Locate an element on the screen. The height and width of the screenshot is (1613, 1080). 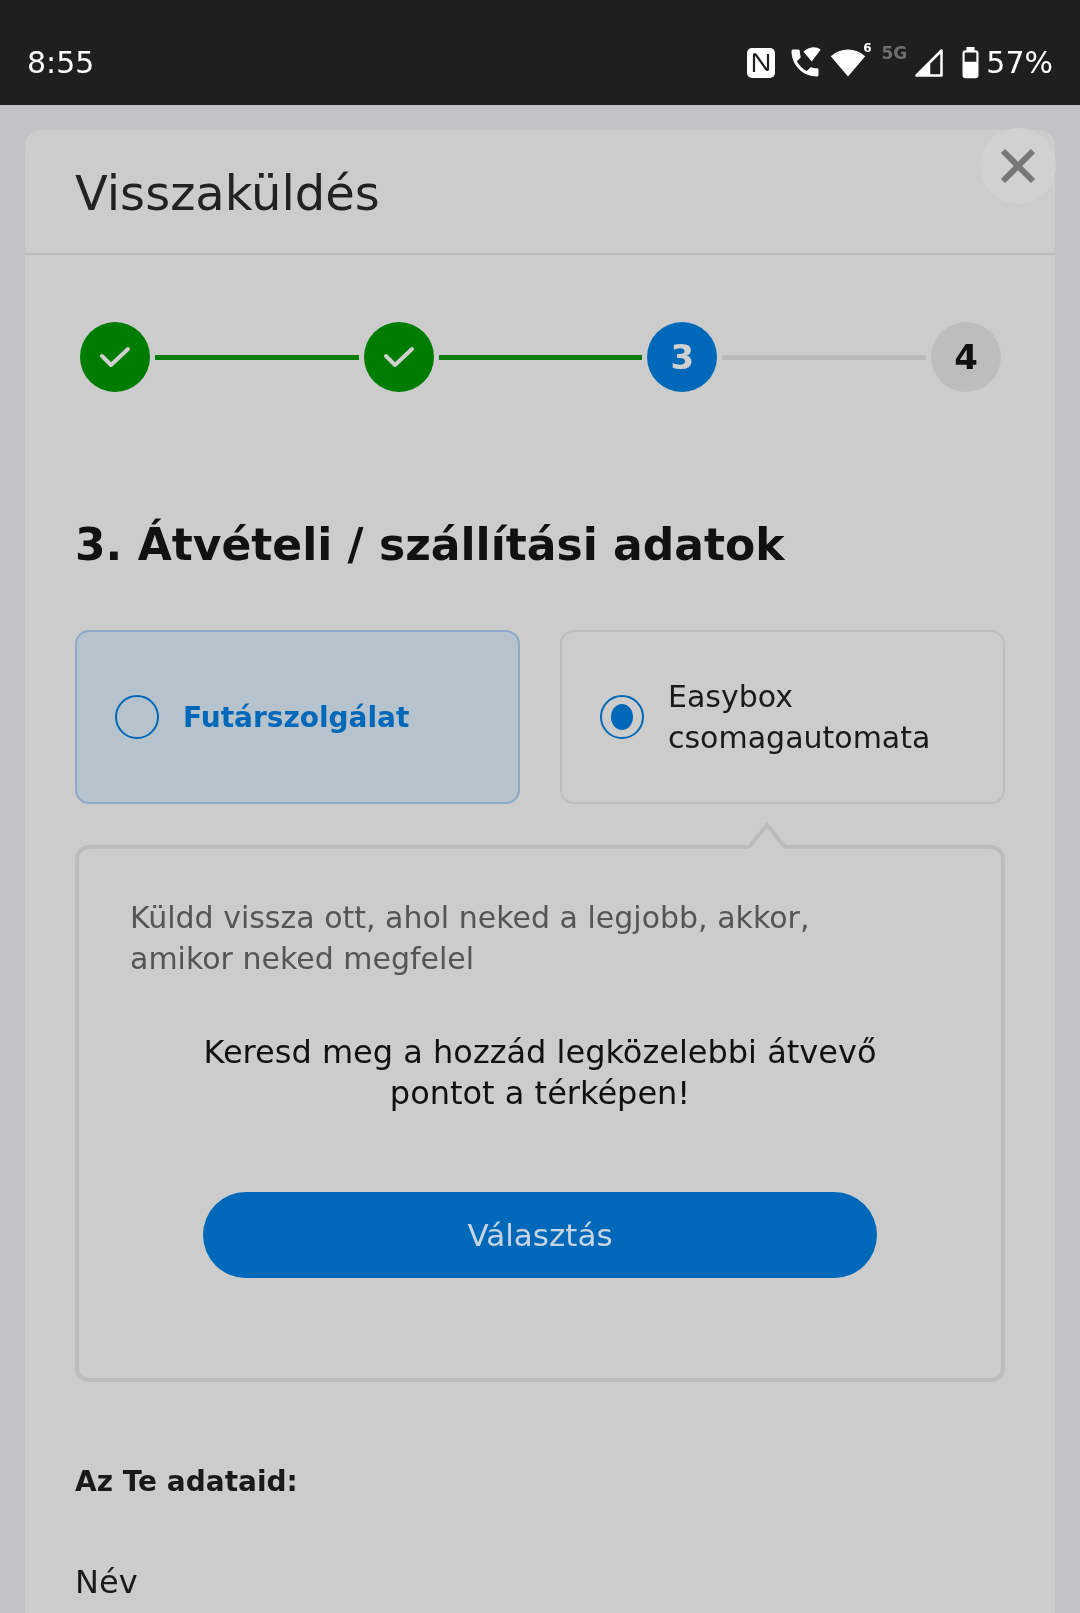
step-indicator: 4 is located at coordinates (966, 357).